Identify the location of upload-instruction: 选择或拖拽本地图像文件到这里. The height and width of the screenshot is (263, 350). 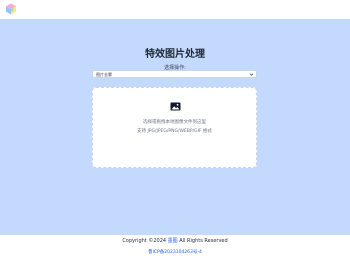
(174, 122).